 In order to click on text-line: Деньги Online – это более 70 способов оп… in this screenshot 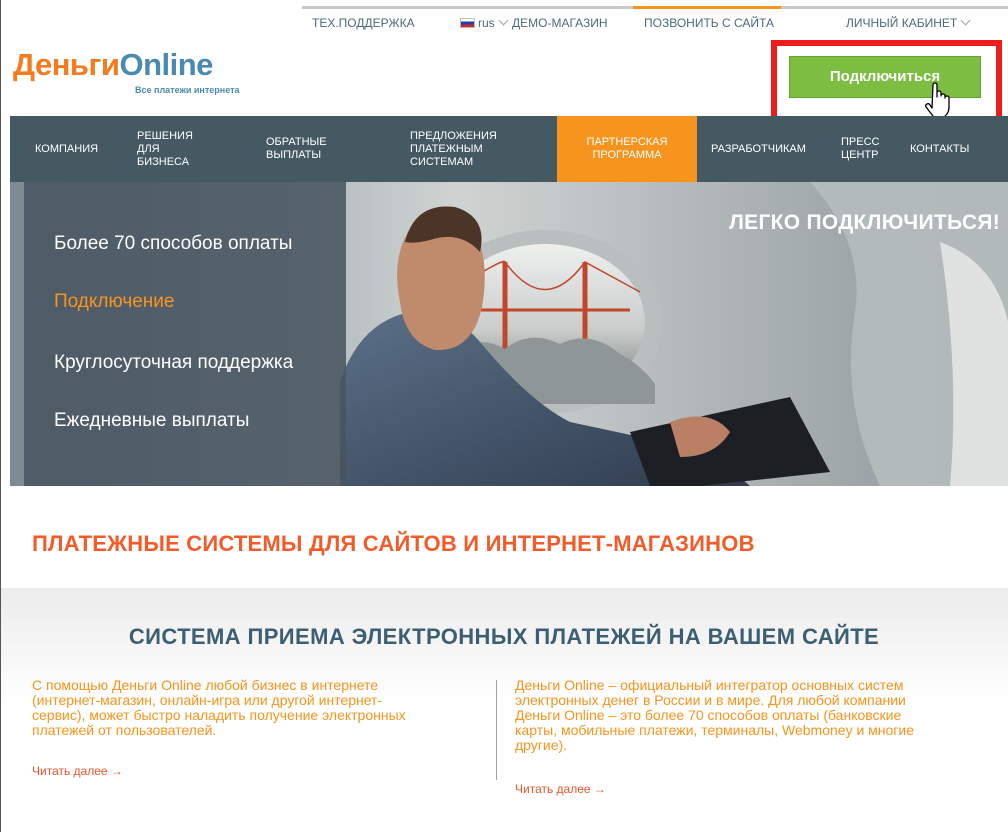, I will do `click(708, 715)`.